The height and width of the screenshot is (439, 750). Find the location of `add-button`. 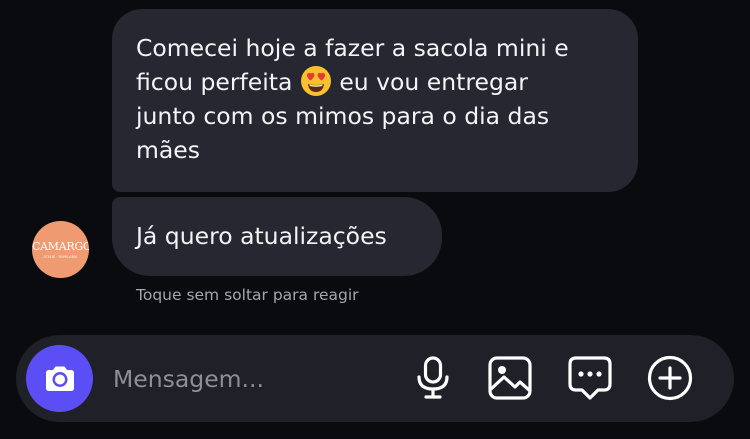

add-button is located at coordinates (670, 378).